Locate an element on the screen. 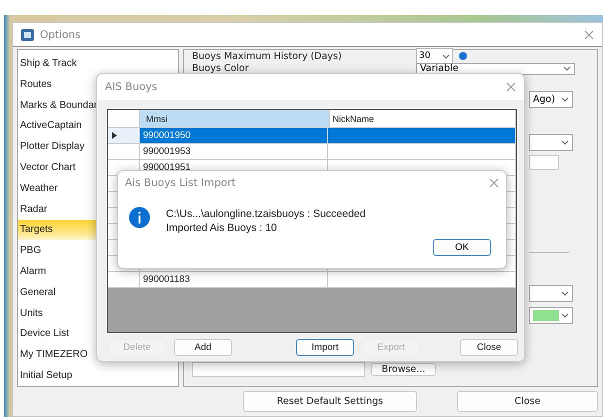  sidebar-item: Initial Setup is located at coordinates (98, 375).